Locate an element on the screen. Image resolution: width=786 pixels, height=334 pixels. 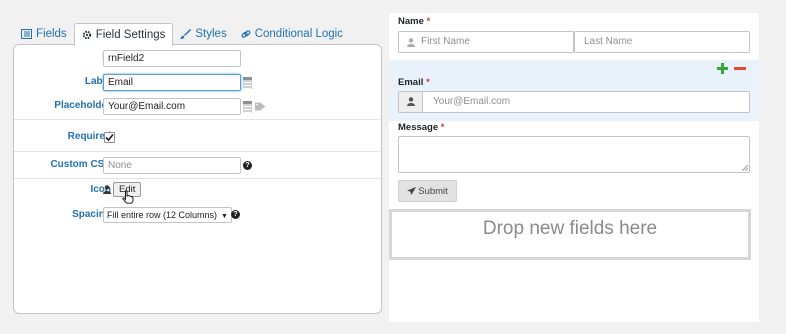
spacing-select: Fill entire row (12 Columns) ▼ is located at coordinates (167, 215).